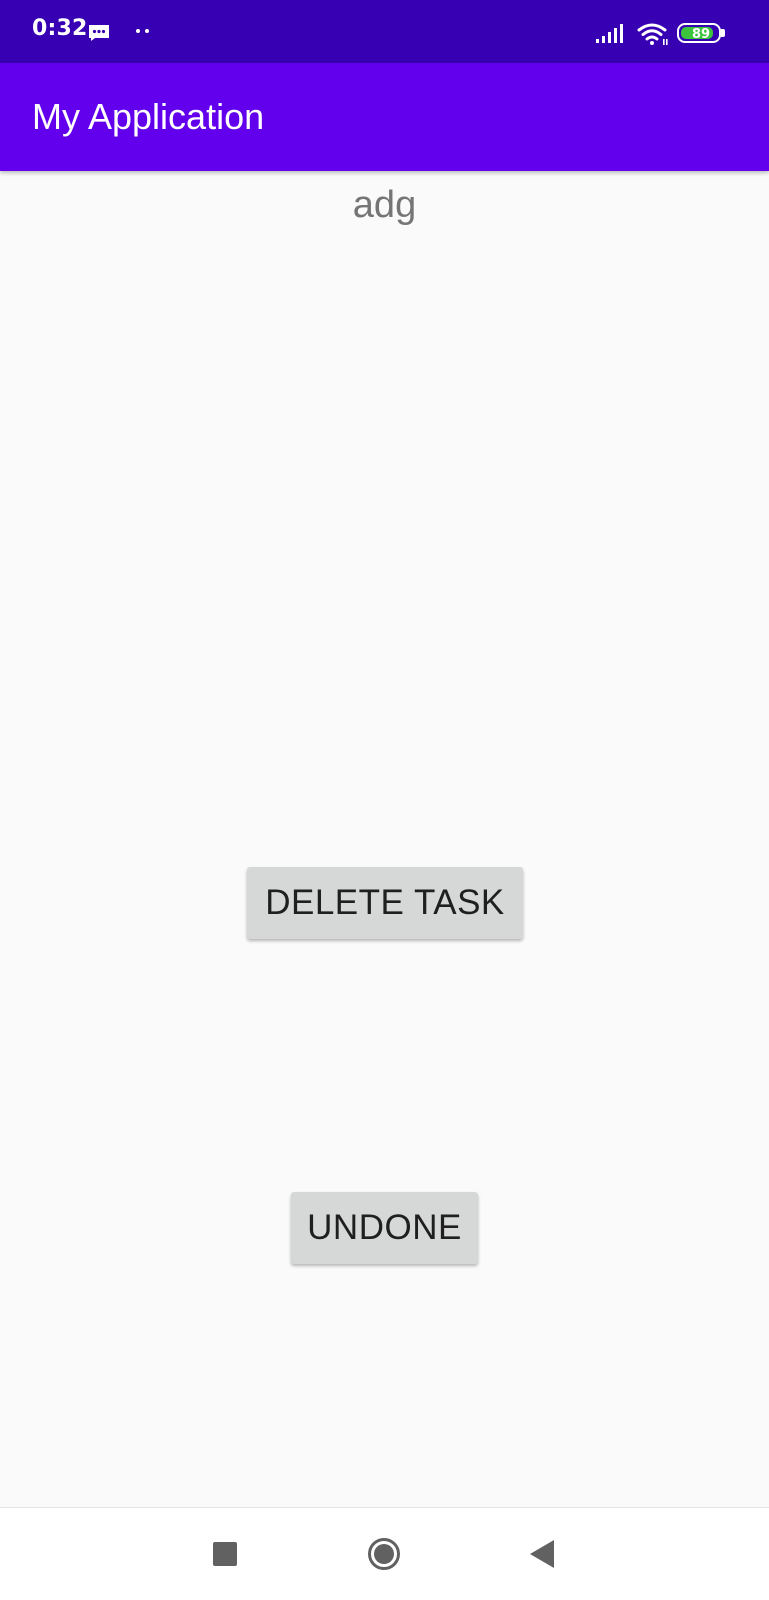  I want to click on wifi-icon, so click(652, 34).